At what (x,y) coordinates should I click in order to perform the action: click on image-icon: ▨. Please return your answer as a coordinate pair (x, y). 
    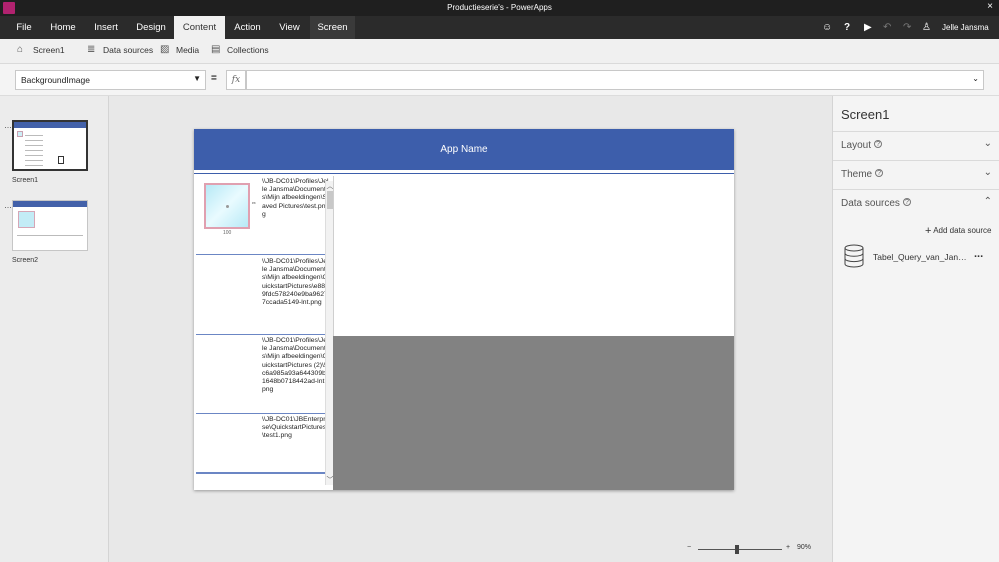
    Looking at the image, I should click on (165, 49).